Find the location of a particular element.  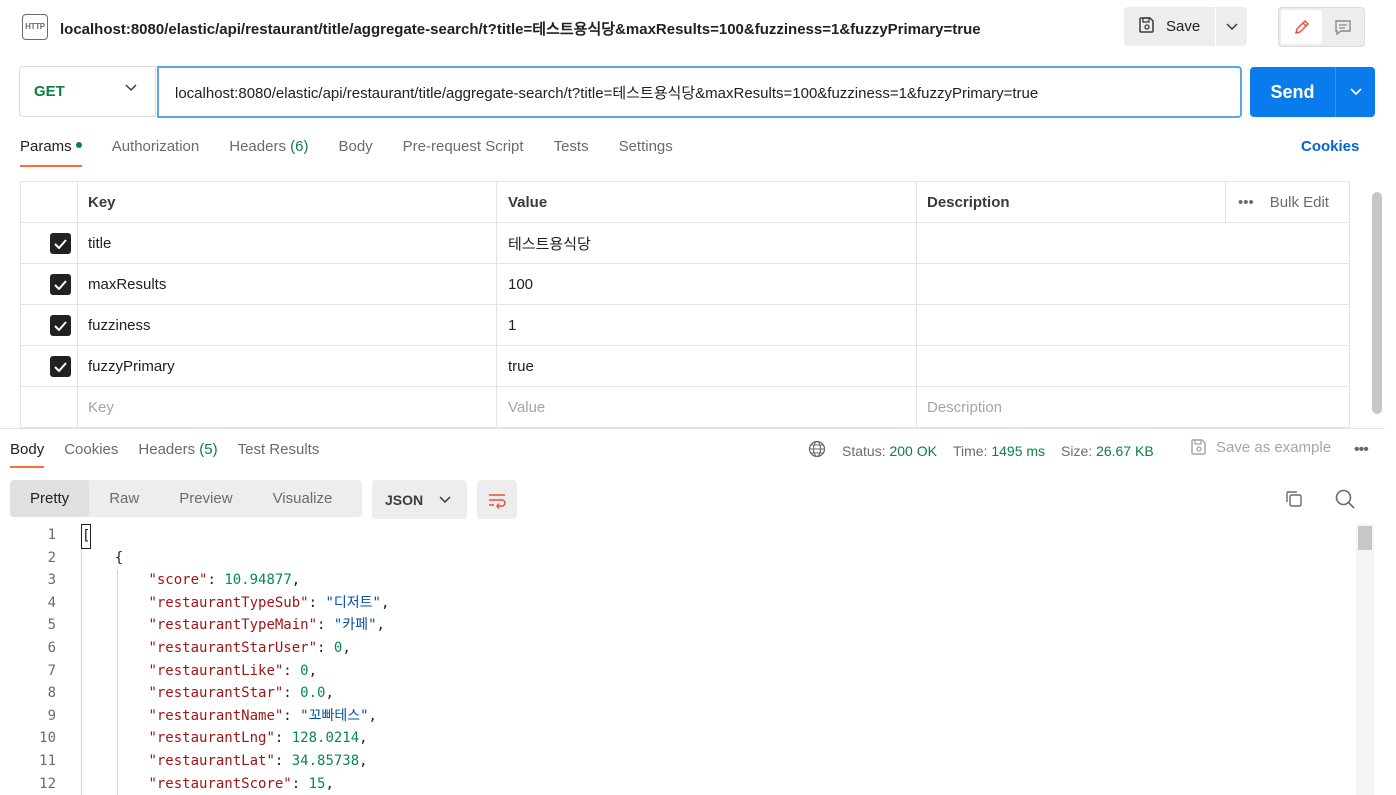

new-param-description-input: Description is located at coordinates (1133, 407).